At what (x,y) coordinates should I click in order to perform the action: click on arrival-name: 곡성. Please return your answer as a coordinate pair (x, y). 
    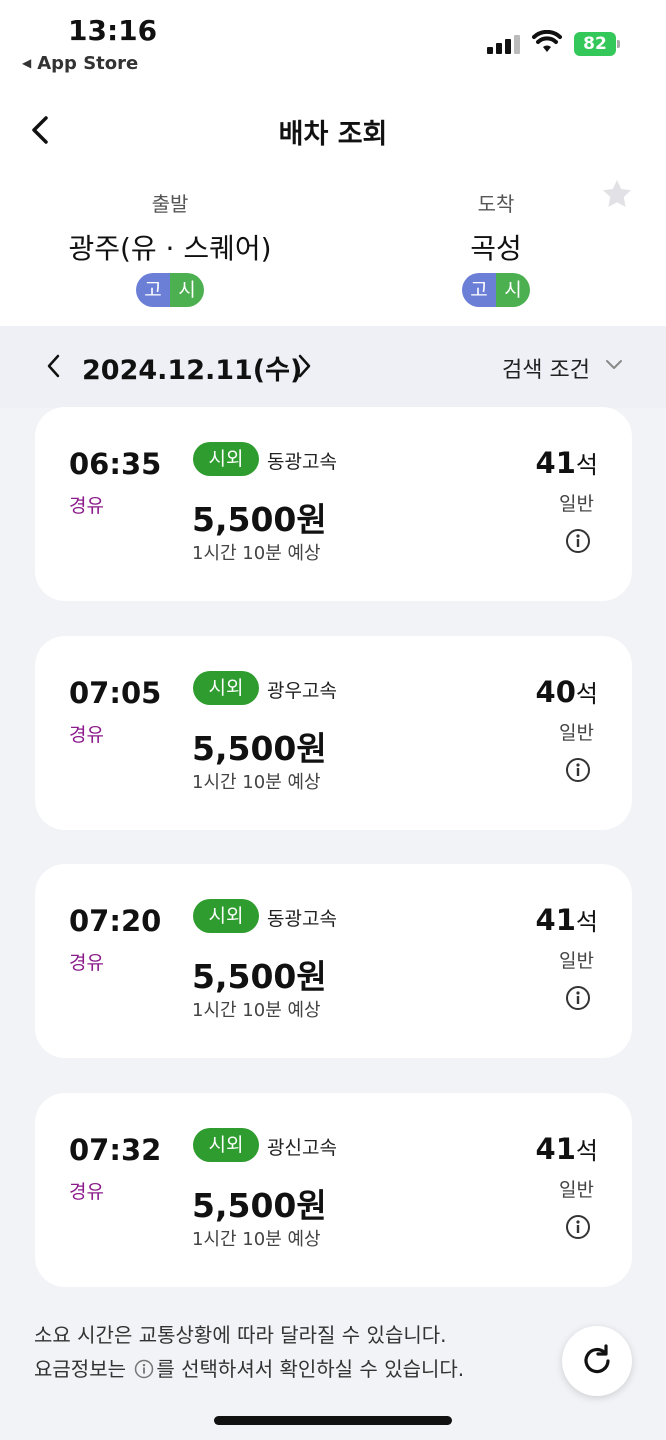
    Looking at the image, I should click on (496, 248).